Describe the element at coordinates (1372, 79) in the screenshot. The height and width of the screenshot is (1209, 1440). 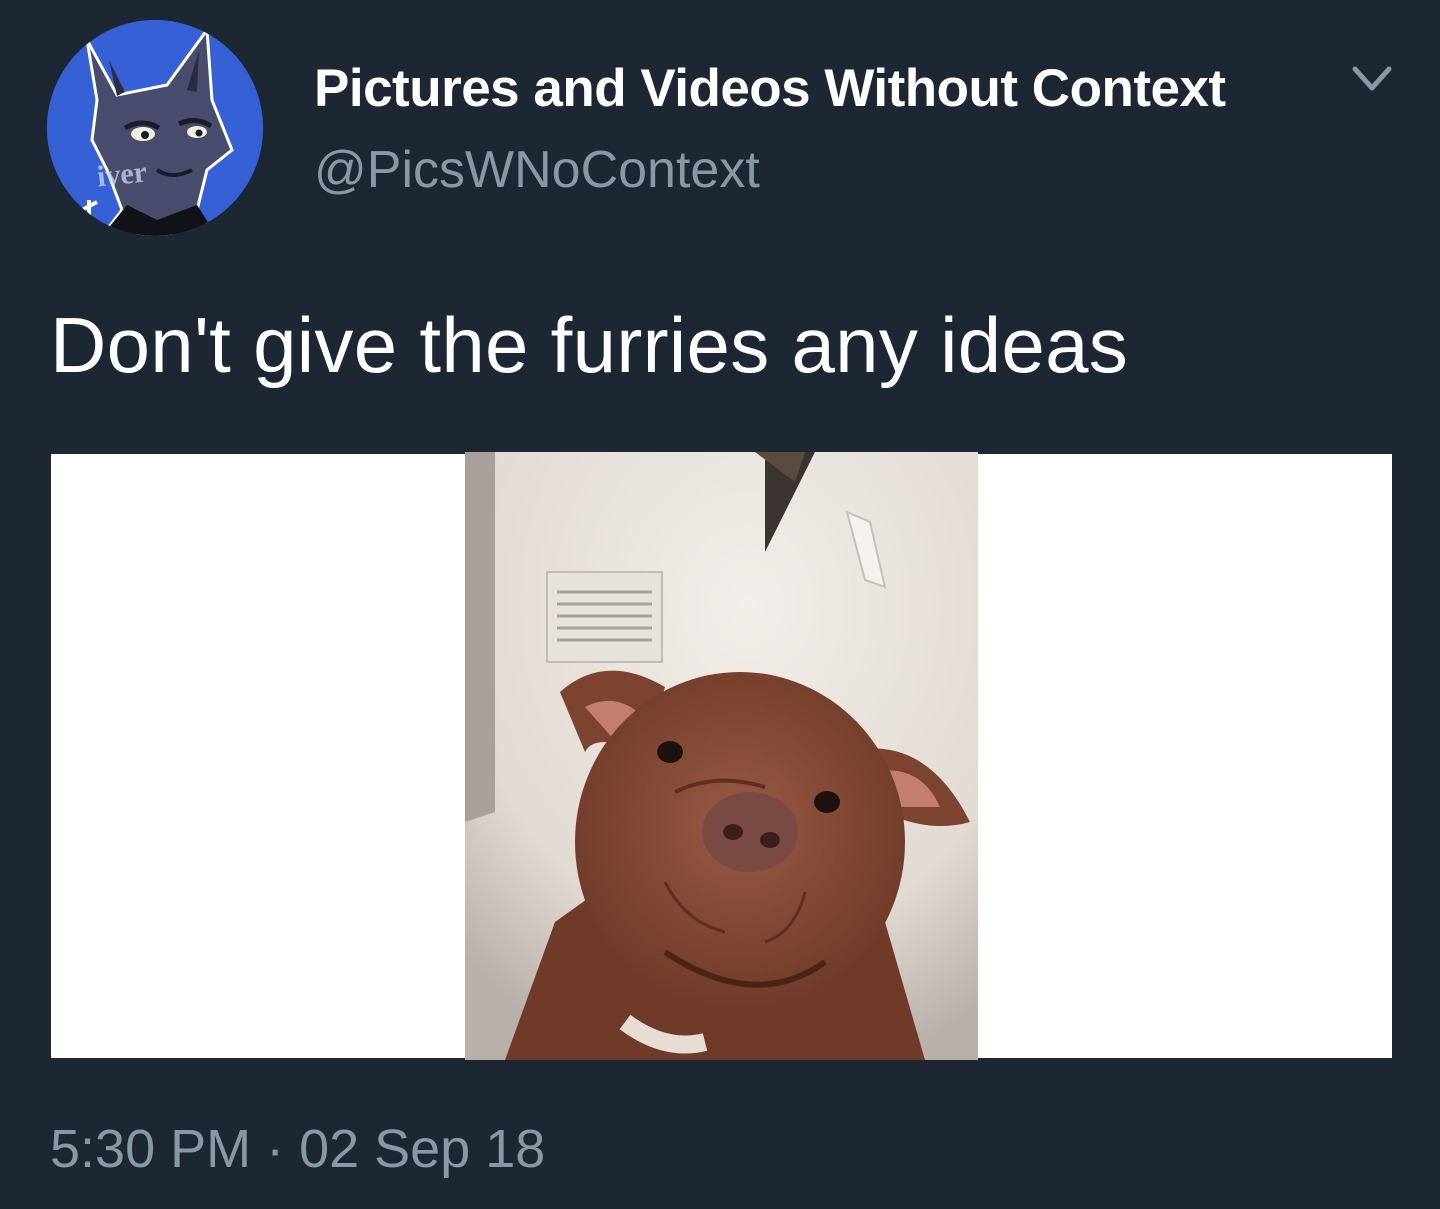
I see `chevron-down-icon` at that location.